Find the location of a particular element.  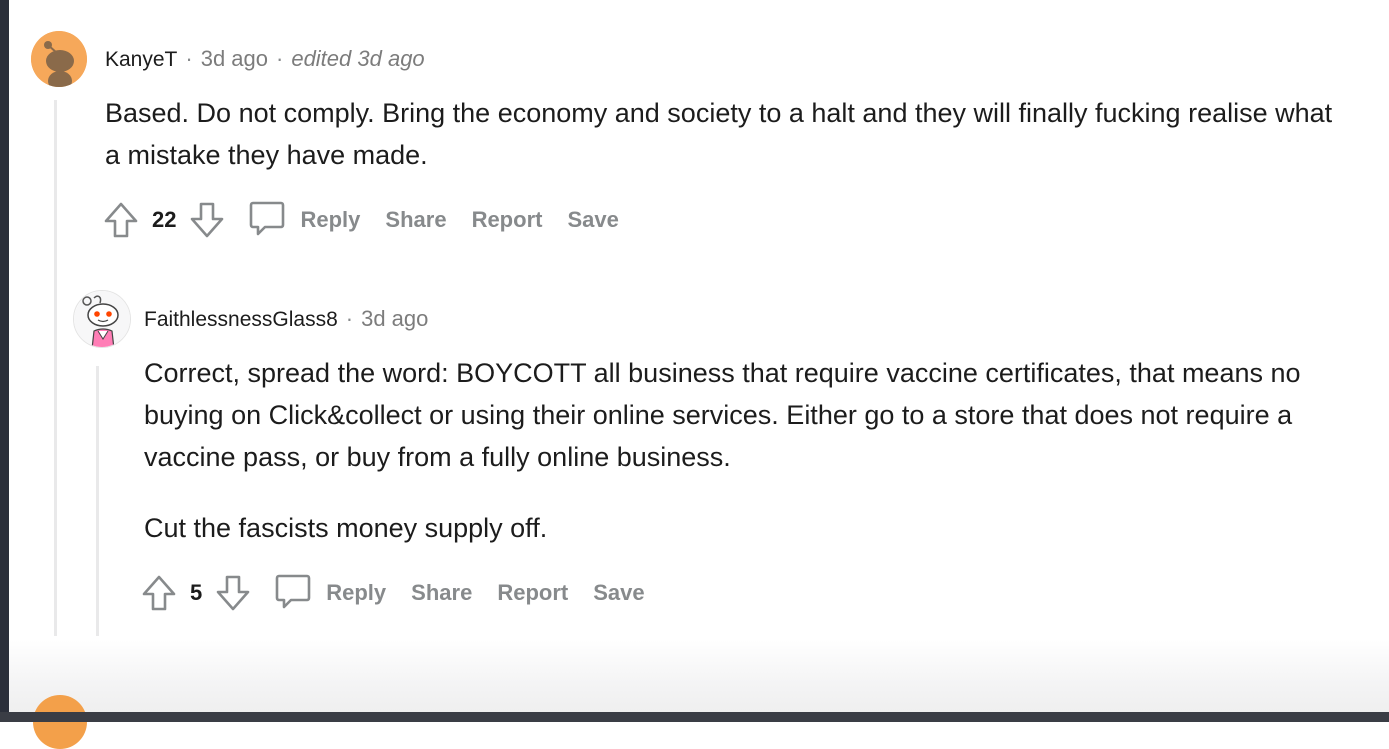

comment-actions: 22 Reply Share Report Save is located at coordinates (360, 220).